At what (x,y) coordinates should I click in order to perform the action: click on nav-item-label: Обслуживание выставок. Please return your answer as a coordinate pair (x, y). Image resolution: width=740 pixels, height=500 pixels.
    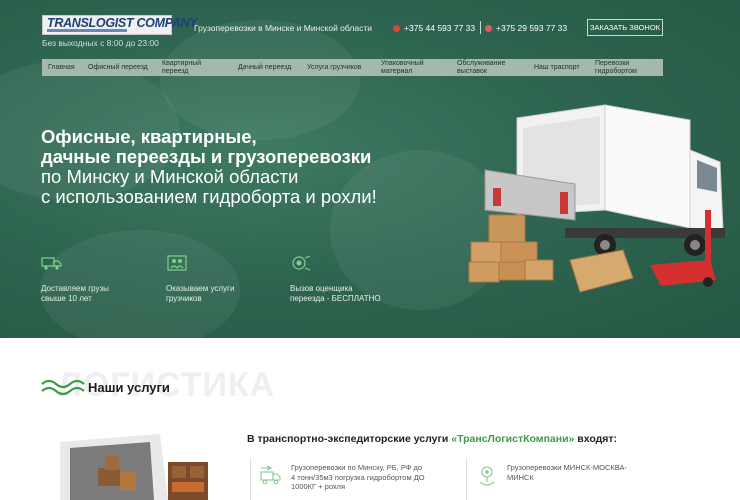
    Looking at the image, I should click on (481, 67).